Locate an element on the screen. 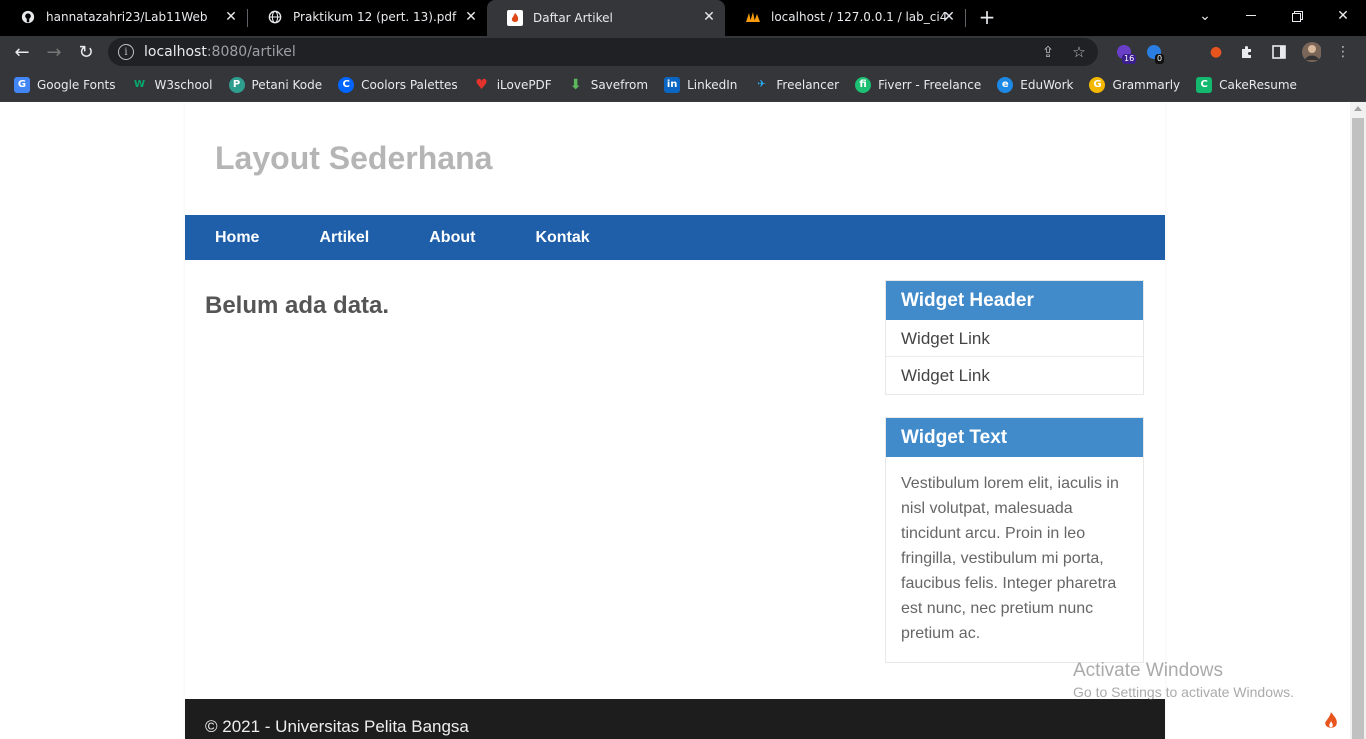  page-scrollbar is located at coordinates (1358, 420).